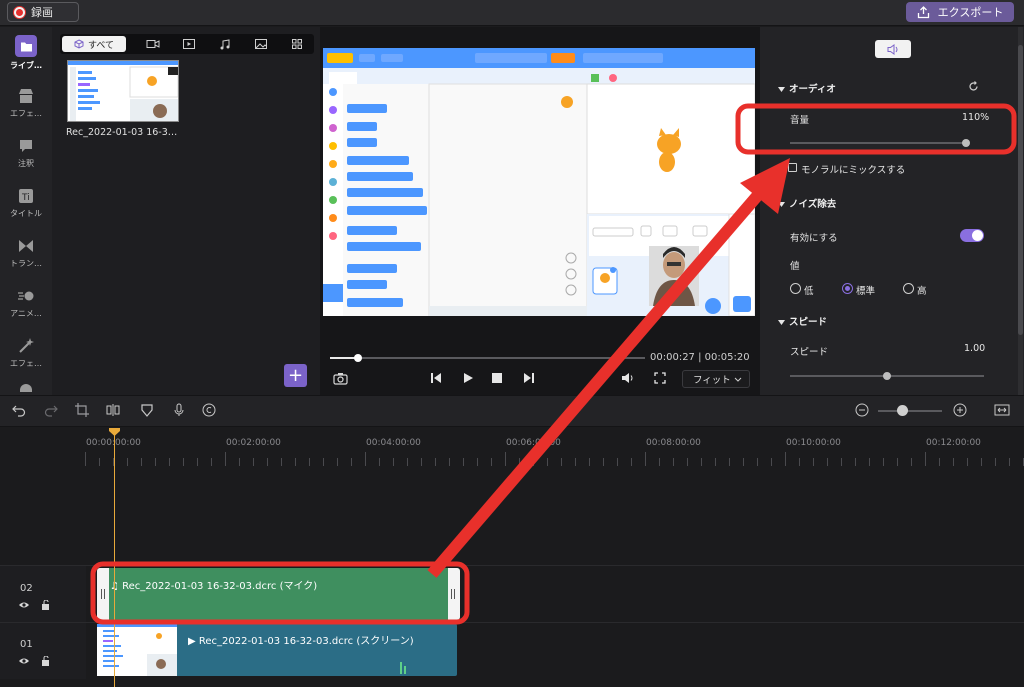 This screenshot has height=687, width=1024. I want to click on audio-clip-label: ♫ Rec_2022-01-03 16-32-03.dcrc (マイク), so click(213, 584).